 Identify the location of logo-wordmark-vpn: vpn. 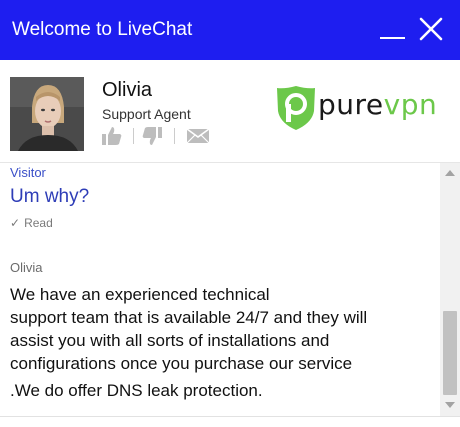
(410, 104).